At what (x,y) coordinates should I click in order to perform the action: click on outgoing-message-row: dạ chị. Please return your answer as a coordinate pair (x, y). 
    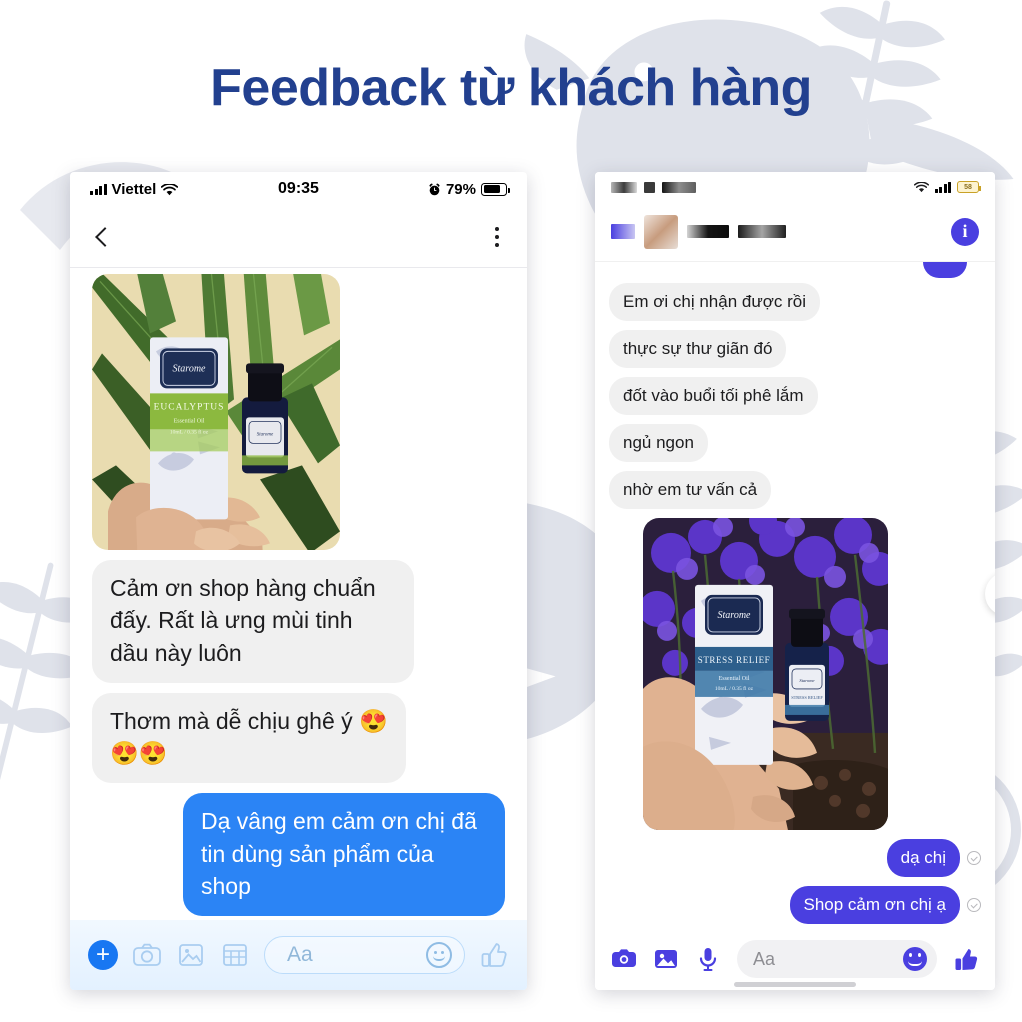
    Looking at the image, I should click on (933, 857).